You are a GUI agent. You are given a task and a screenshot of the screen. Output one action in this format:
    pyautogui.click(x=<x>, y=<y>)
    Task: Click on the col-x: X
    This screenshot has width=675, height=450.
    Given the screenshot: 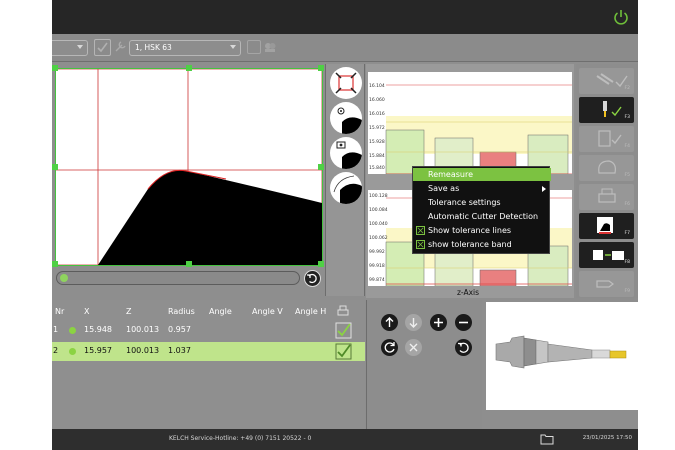 What is the action you would take?
    pyautogui.click(x=87, y=311)
    